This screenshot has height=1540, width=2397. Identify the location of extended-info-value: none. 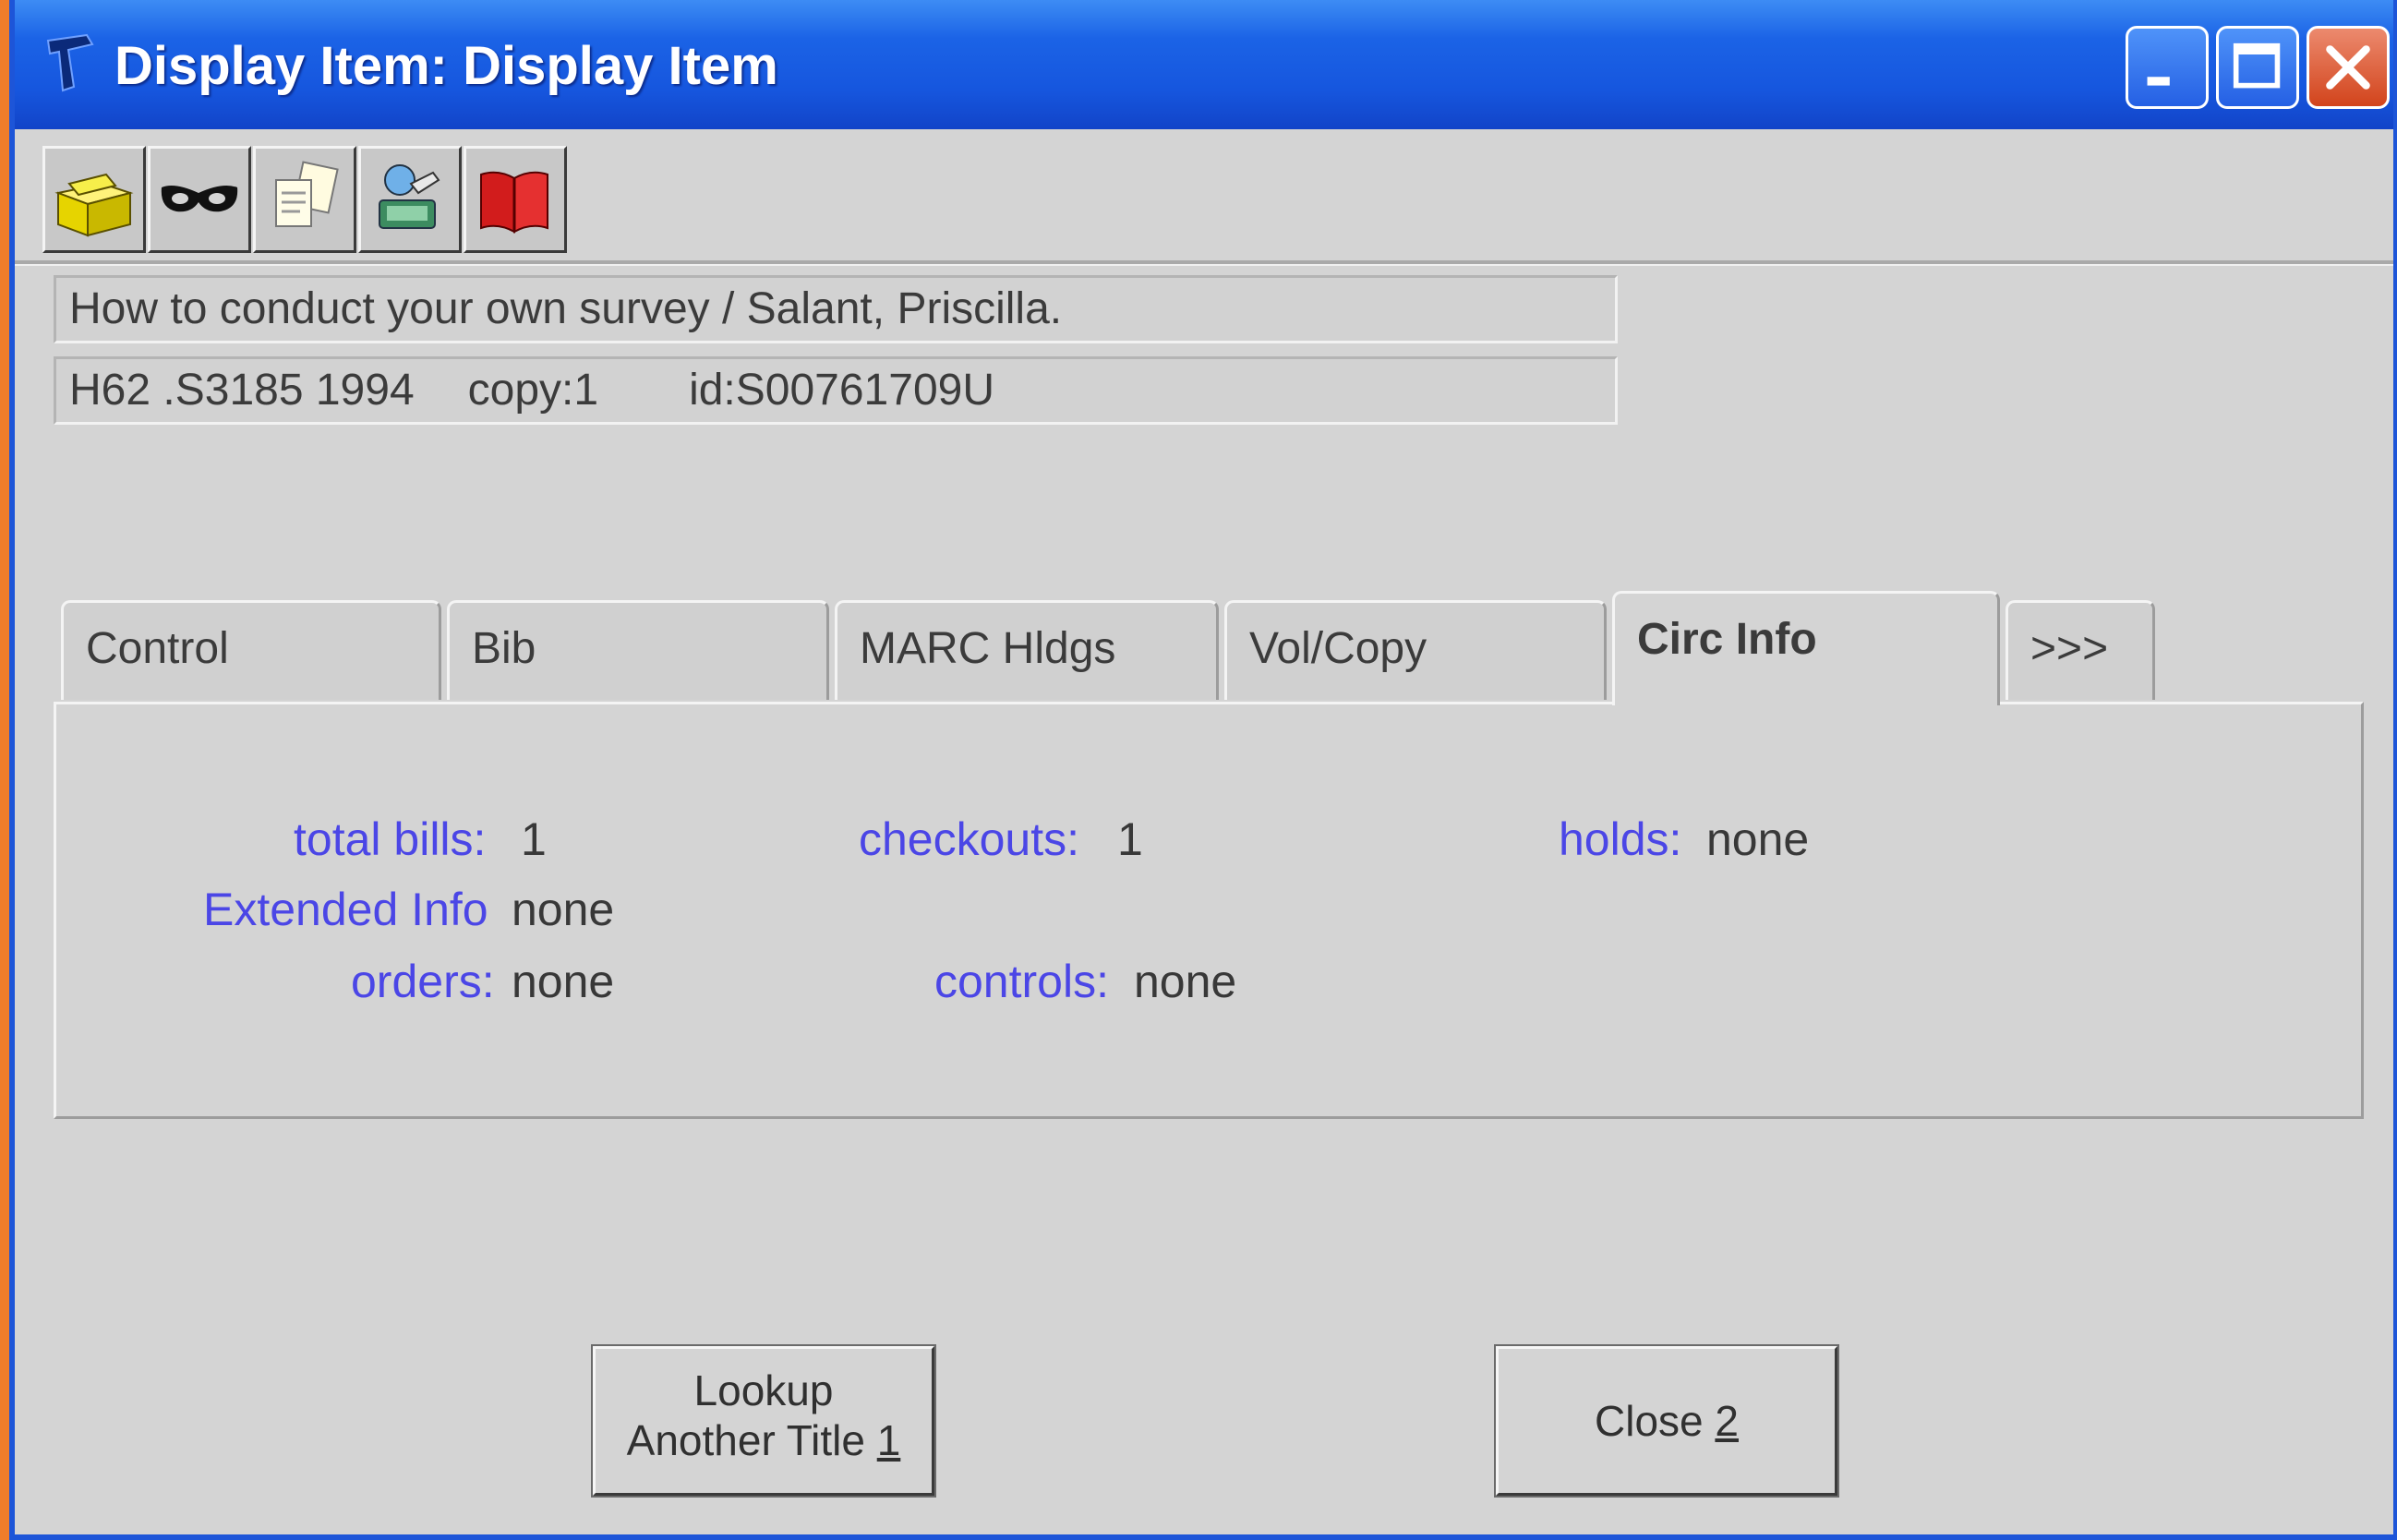
(563, 909).